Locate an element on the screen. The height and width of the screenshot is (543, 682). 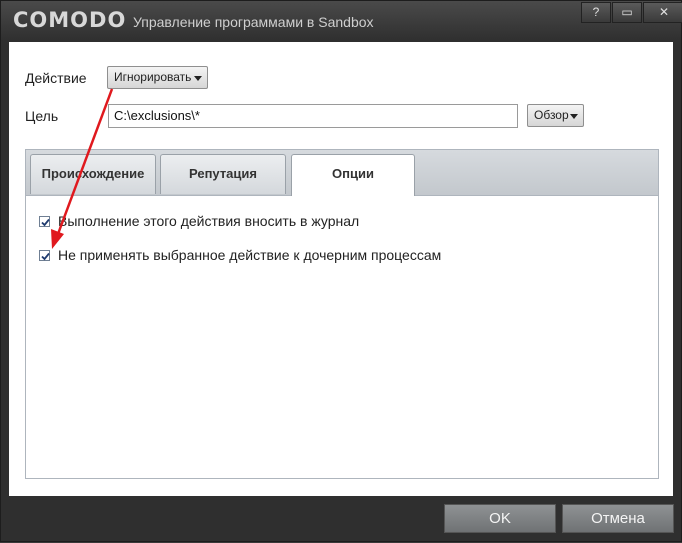
action-dropdown: Игнорировать is located at coordinates (157, 77).